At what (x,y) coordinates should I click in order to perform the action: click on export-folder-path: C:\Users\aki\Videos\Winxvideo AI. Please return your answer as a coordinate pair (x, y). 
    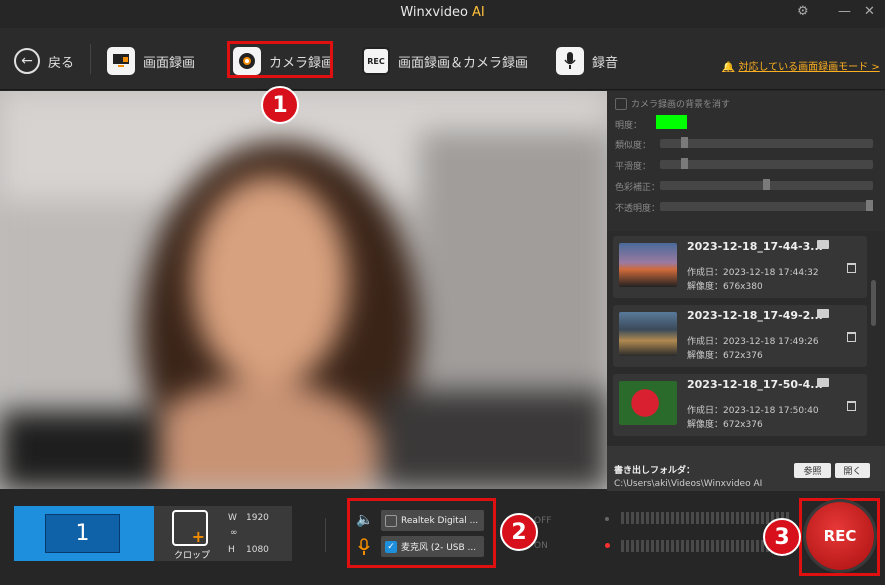
    Looking at the image, I should click on (688, 484).